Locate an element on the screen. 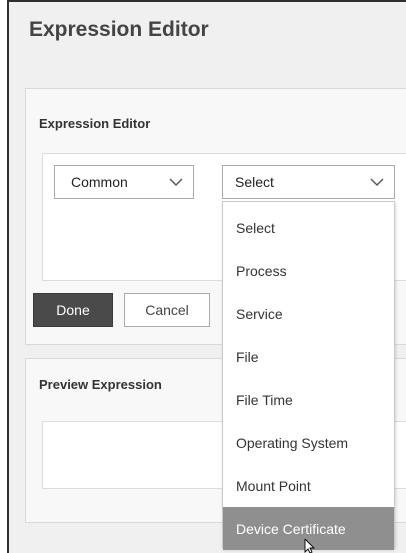 Image resolution: width=406 pixels, height=553 pixels. pointer-cursor-icon is located at coordinates (310, 546).